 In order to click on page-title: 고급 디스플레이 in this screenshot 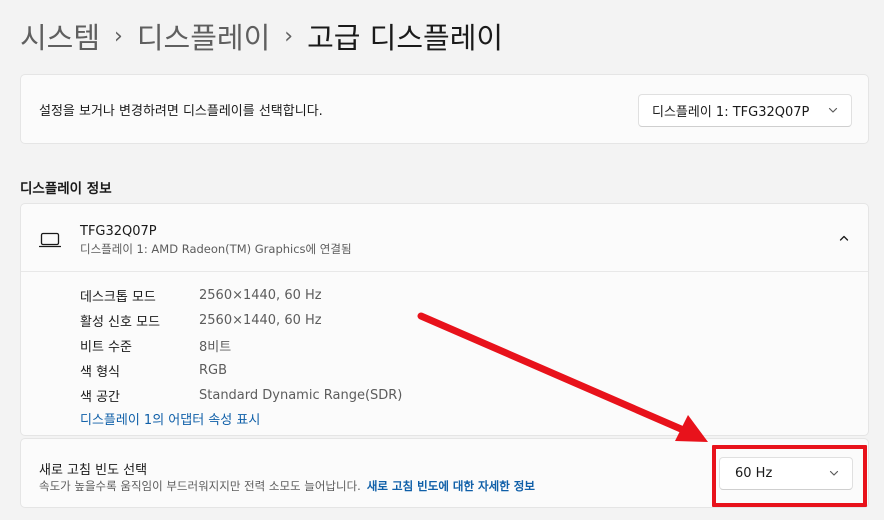, I will do `click(405, 38)`.